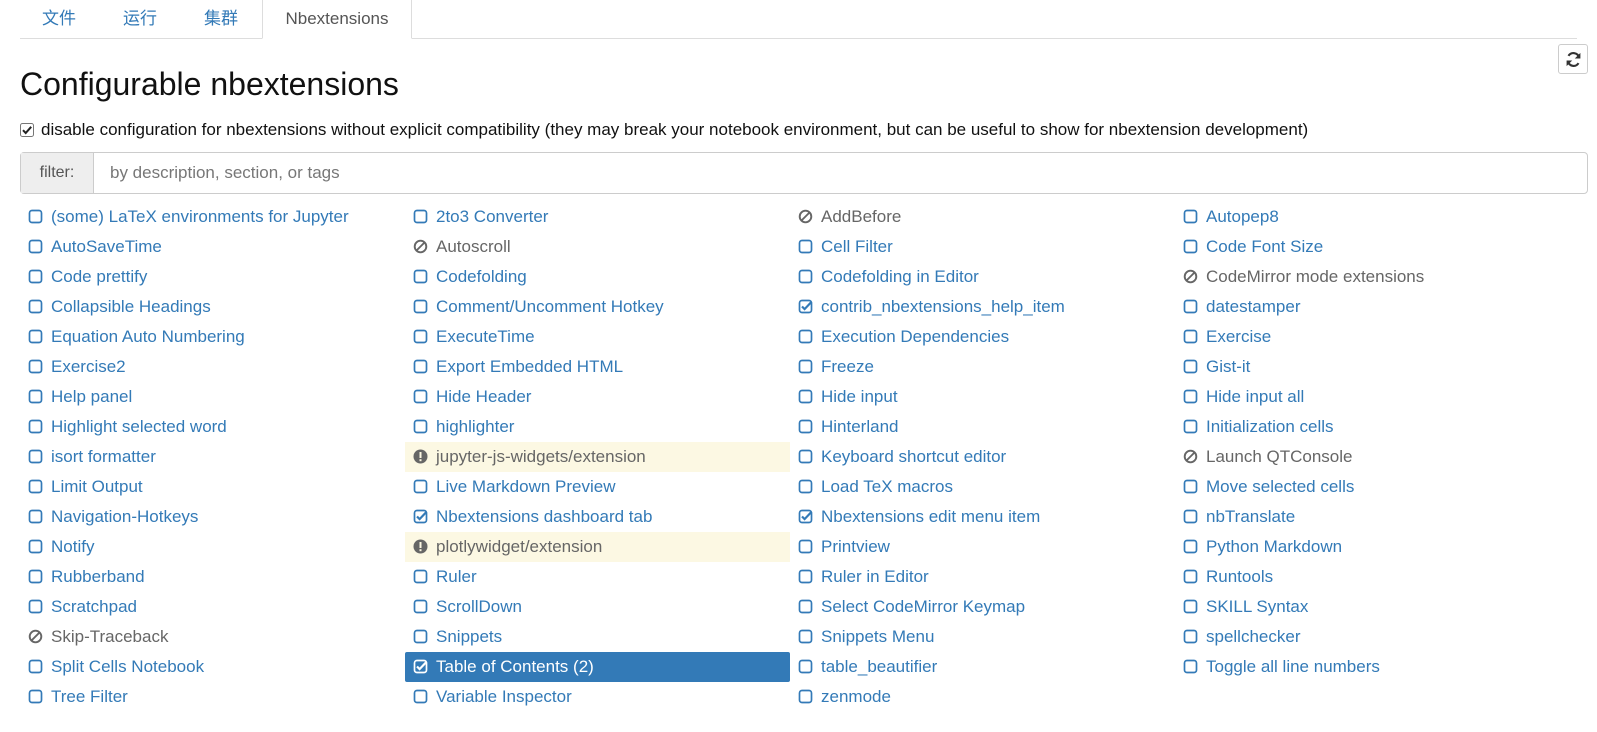 This screenshot has height=732, width=1597. Describe the element at coordinates (57, 173) in the screenshot. I see `filter-label: filter:` at that location.